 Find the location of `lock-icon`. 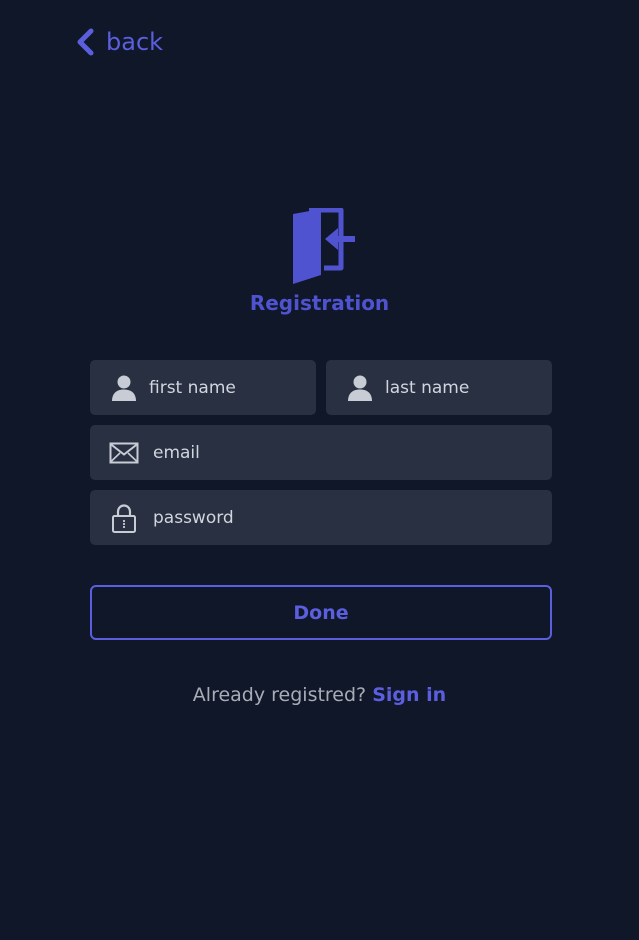

lock-icon is located at coordinates (124, 518).